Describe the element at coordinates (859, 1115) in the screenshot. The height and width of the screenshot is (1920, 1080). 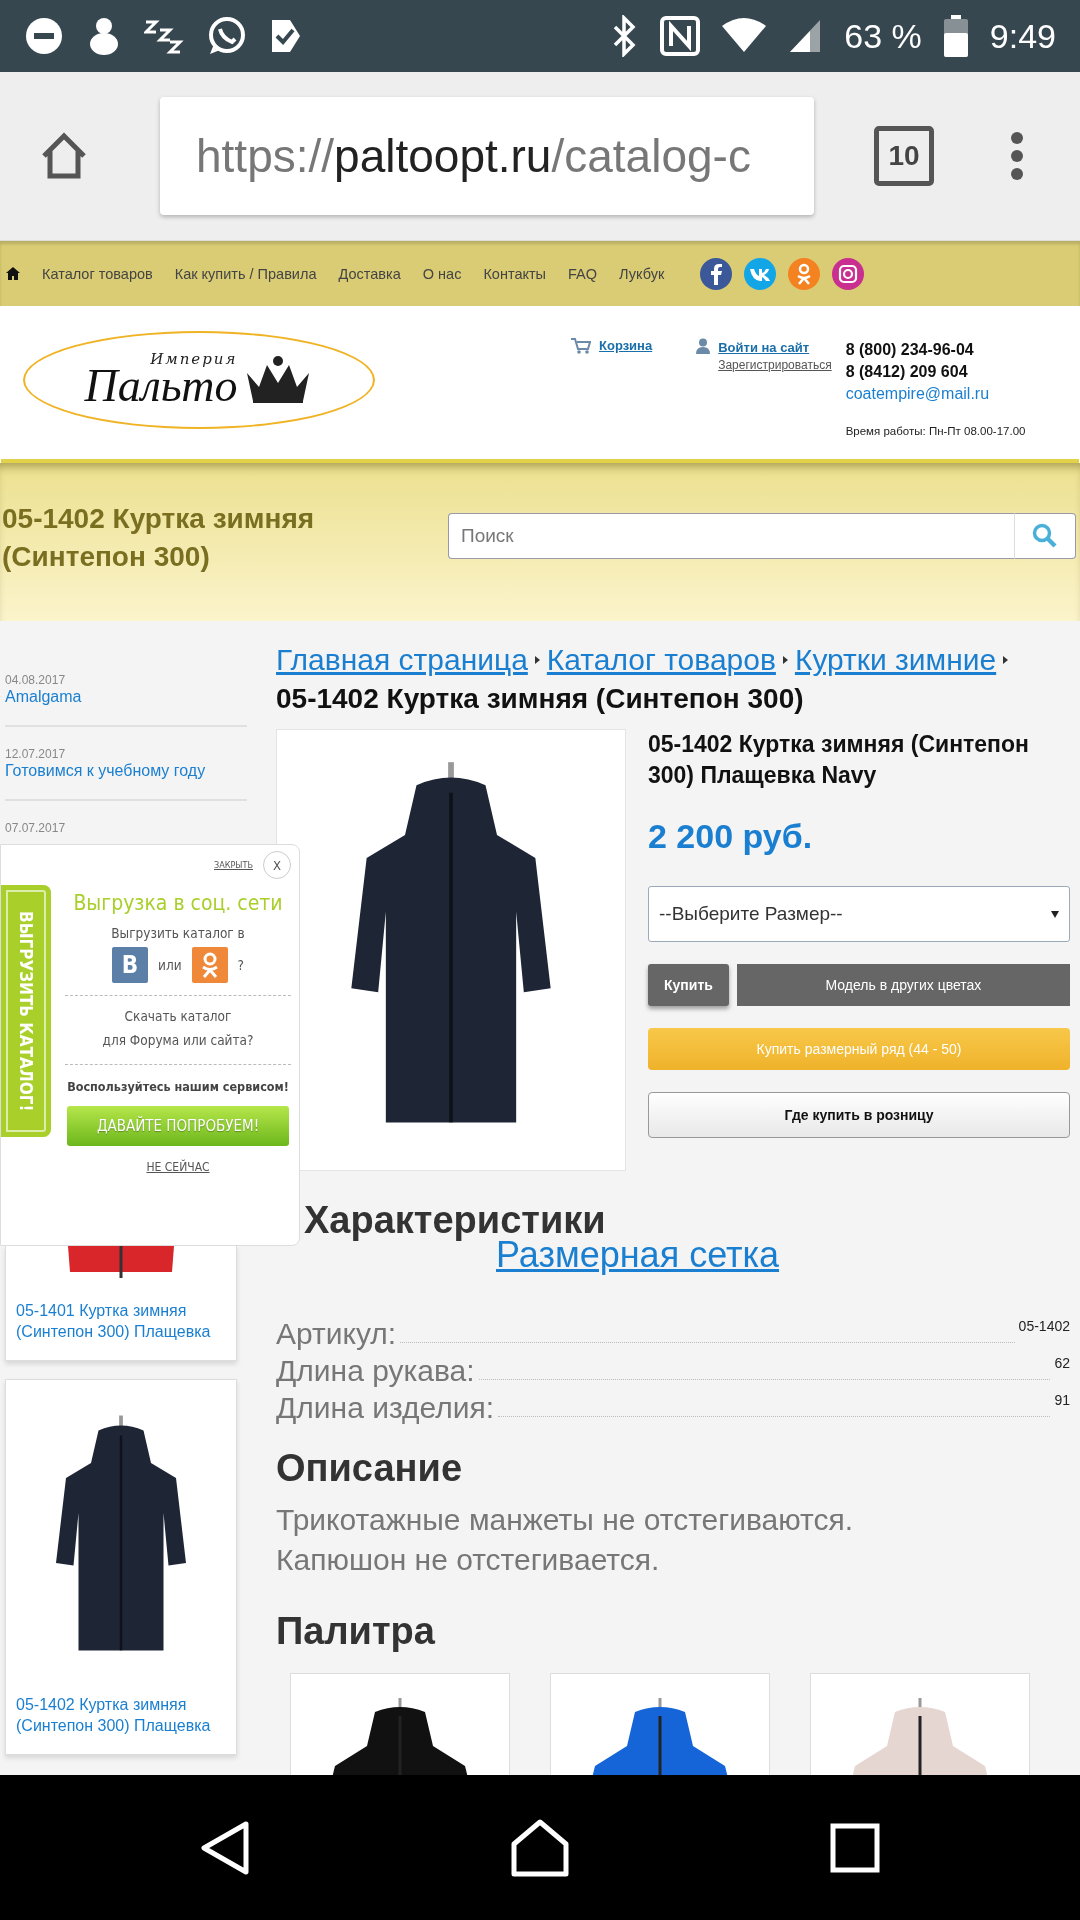
I see `retail-button: Где купить в розницу` at that location.